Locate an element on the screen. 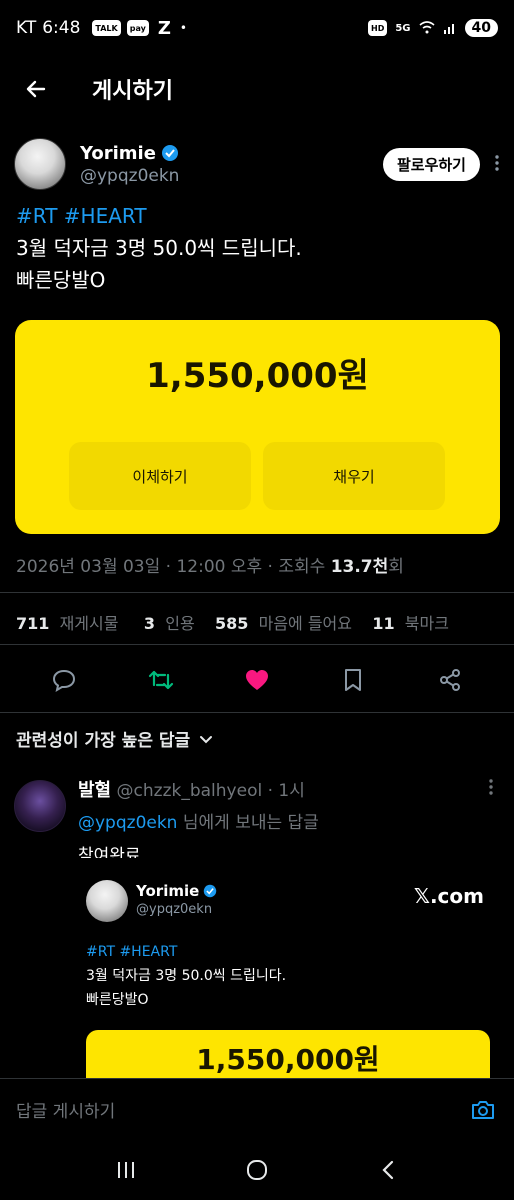  post-date: 2026년 03월 03일 · 12:00 오후 · 조회수 is located at coordinates (173, 567).